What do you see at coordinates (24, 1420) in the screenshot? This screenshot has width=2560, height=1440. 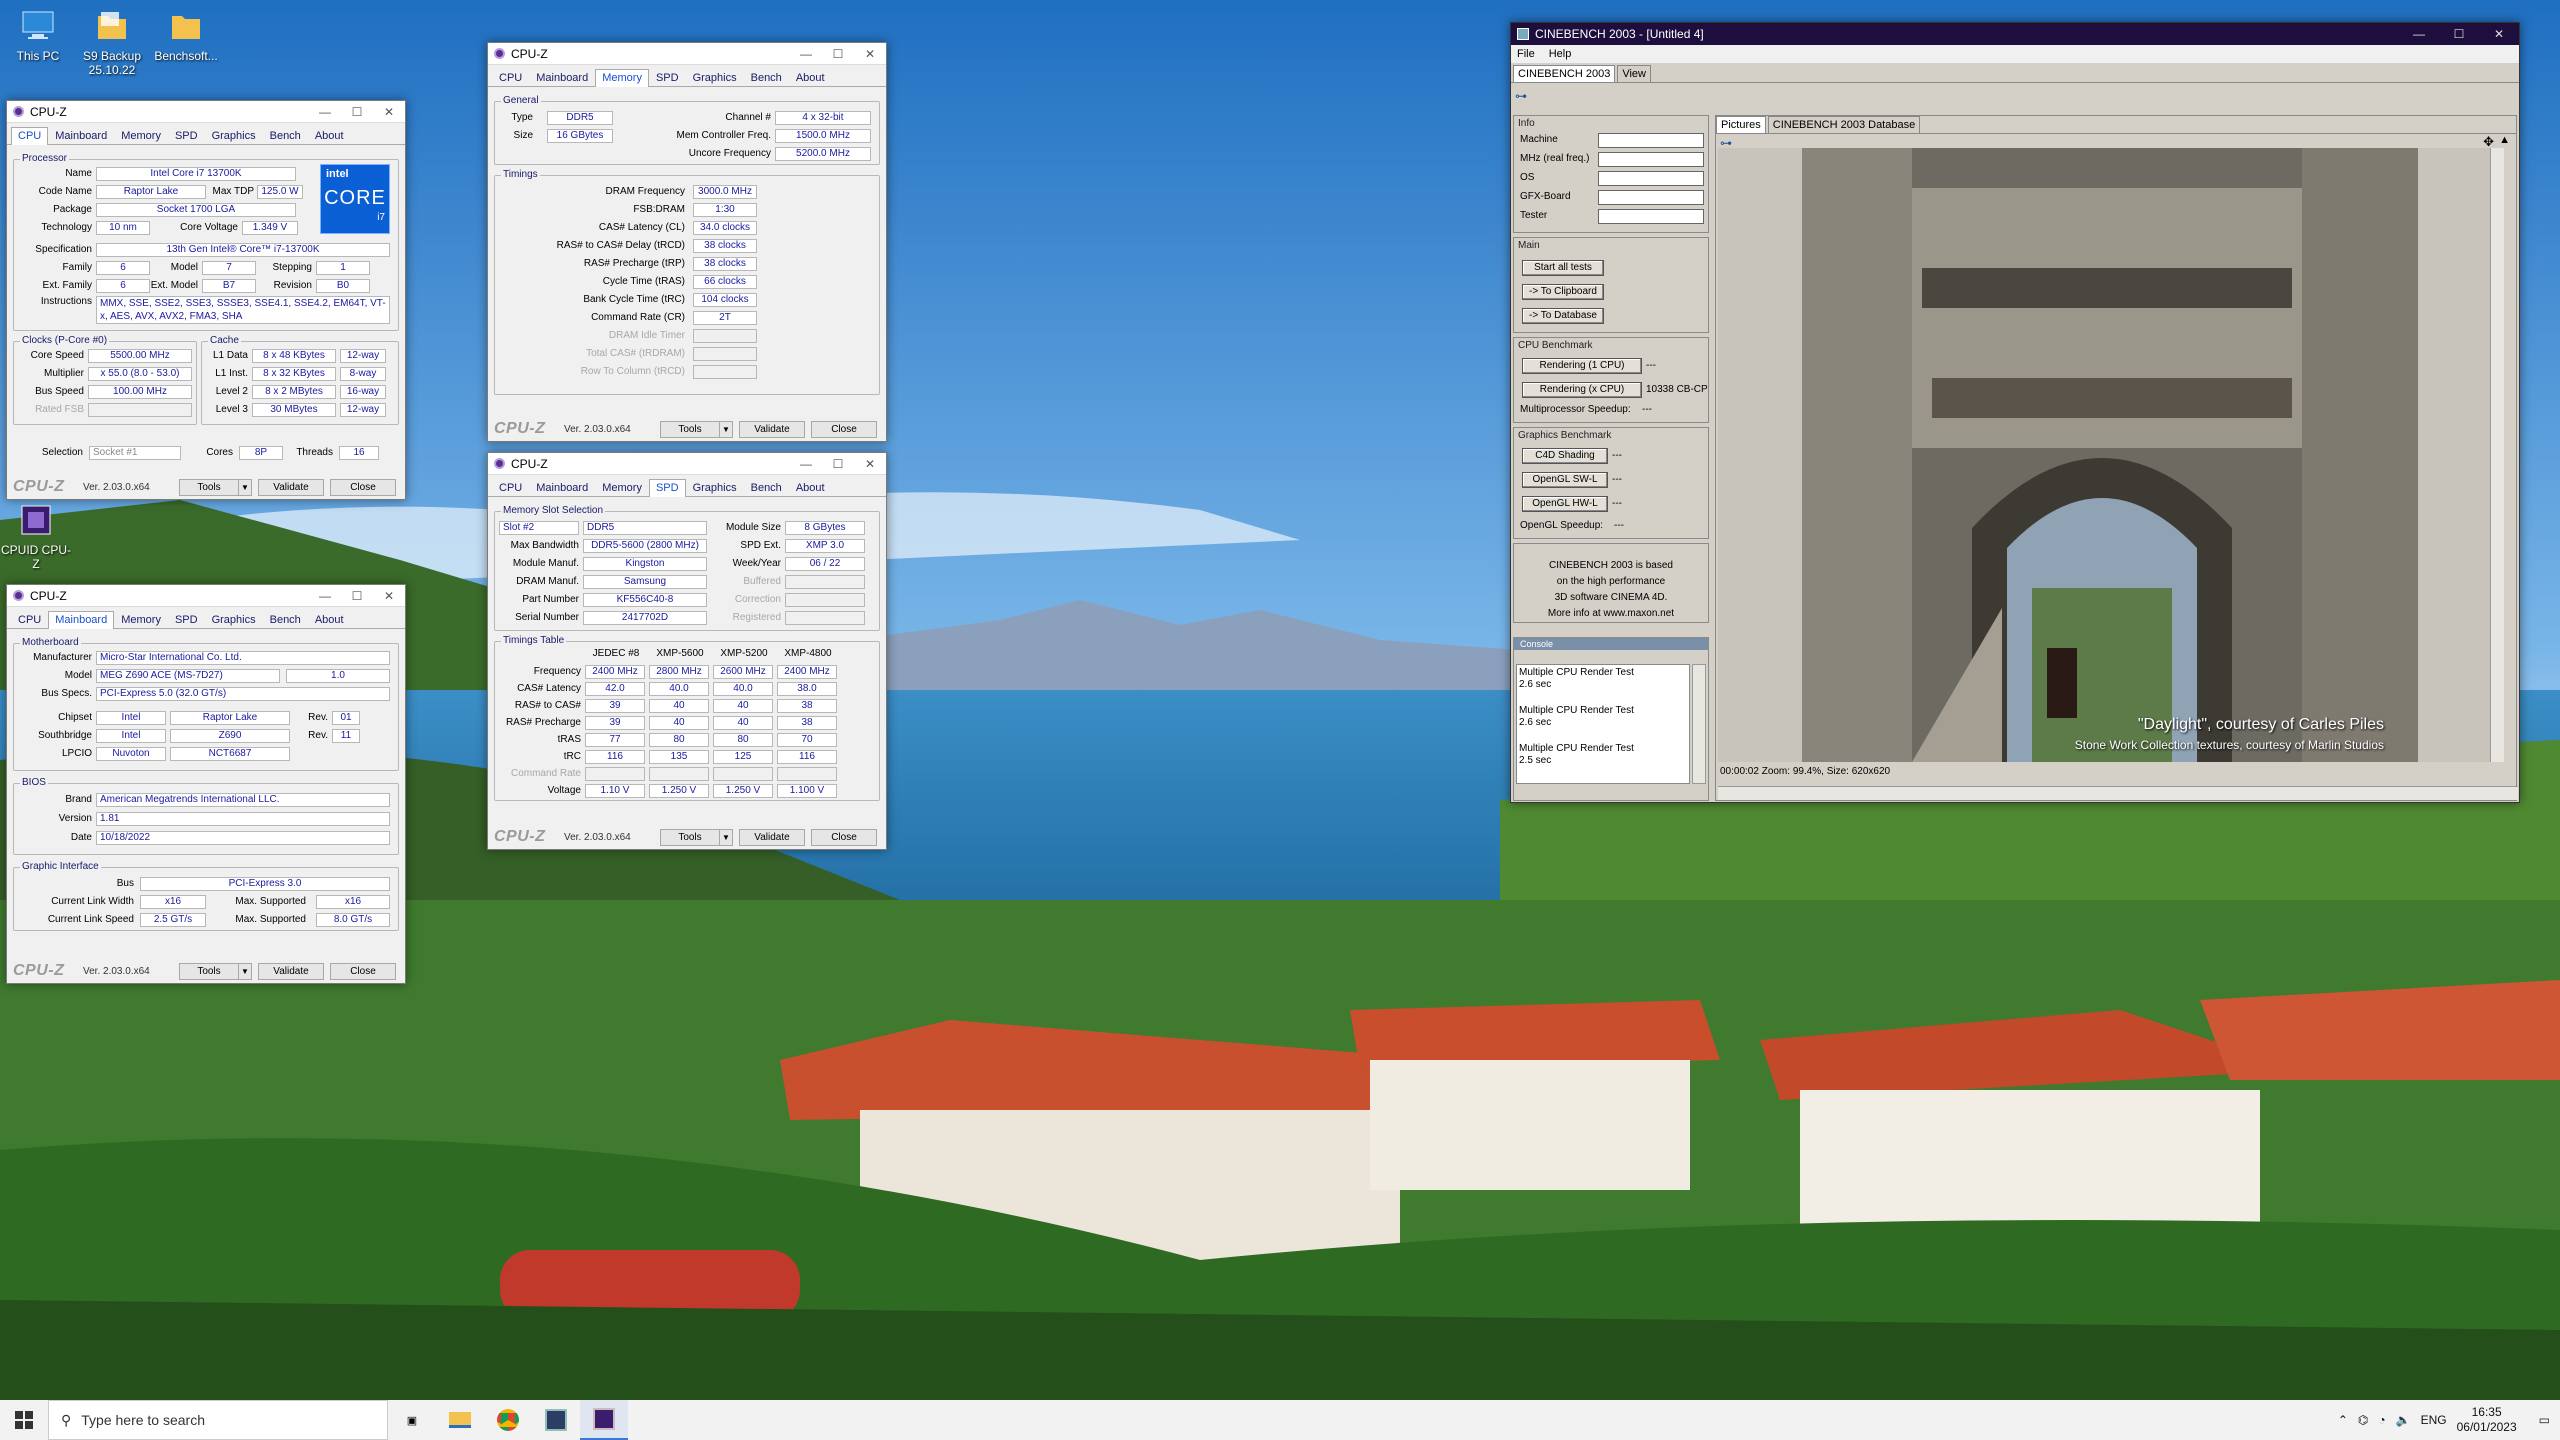 I see `start-button` at bounding box center [24, 1420].